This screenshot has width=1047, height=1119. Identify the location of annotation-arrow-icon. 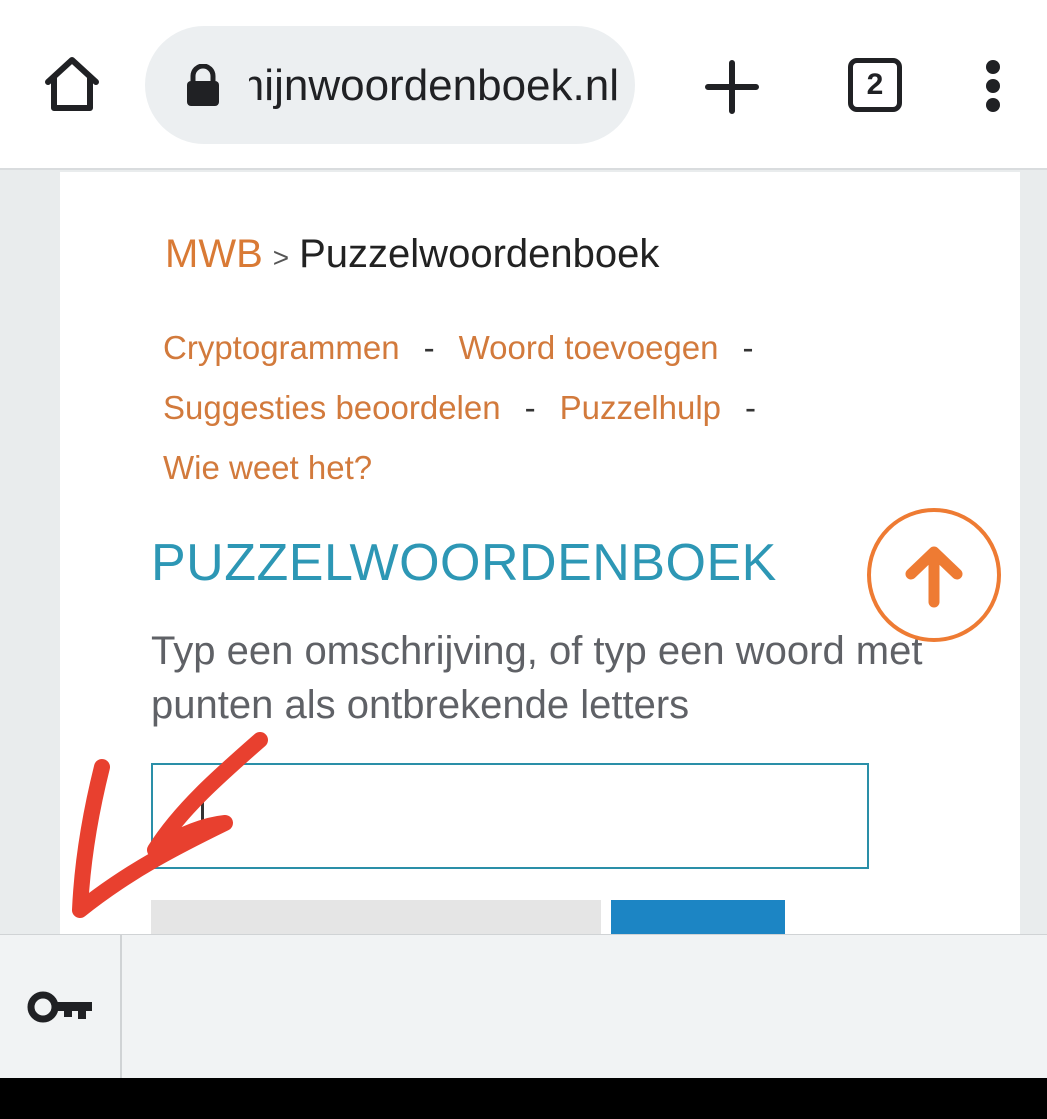
(170, 825).